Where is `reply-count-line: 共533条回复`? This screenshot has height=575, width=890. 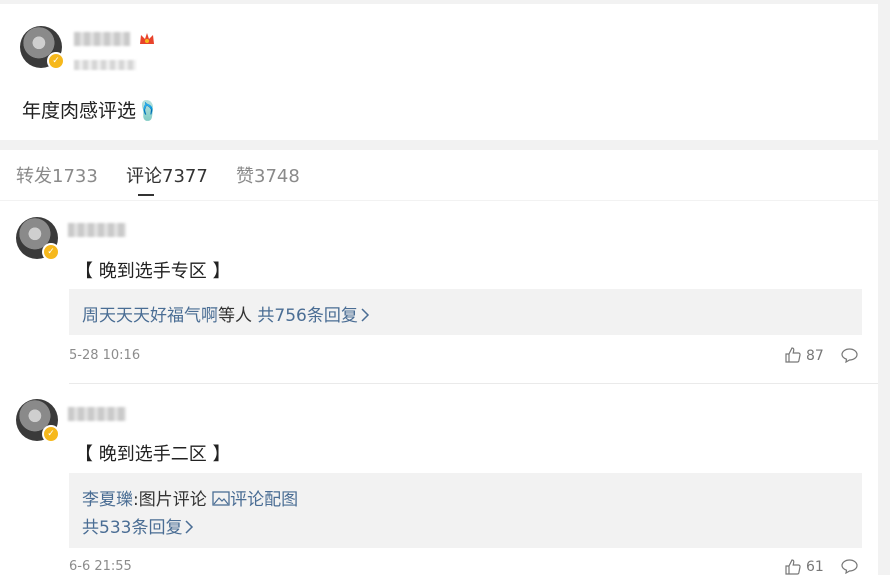
reply-count-line: 共533条回复 is located at coordinates (138, 525).